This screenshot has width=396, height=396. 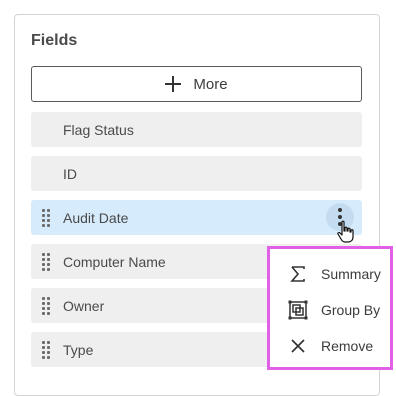 I want to click on more-button: More, so click(x=196, y=84).